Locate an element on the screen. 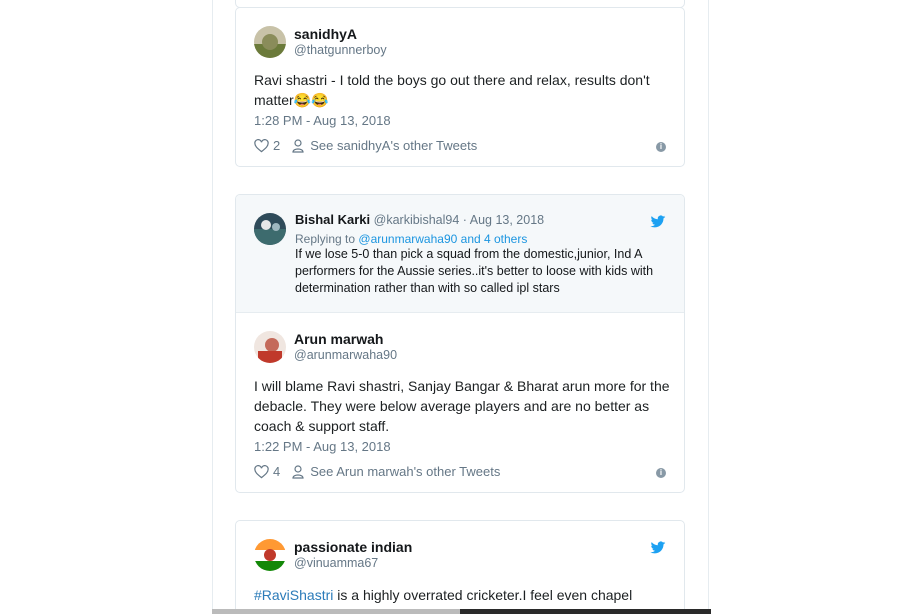 Image resolution: width=922 pixels, height=614 pixels. replying-to-line: Replying to @arunmarwaha90 and 4 others is located at coordinates (411, 239).